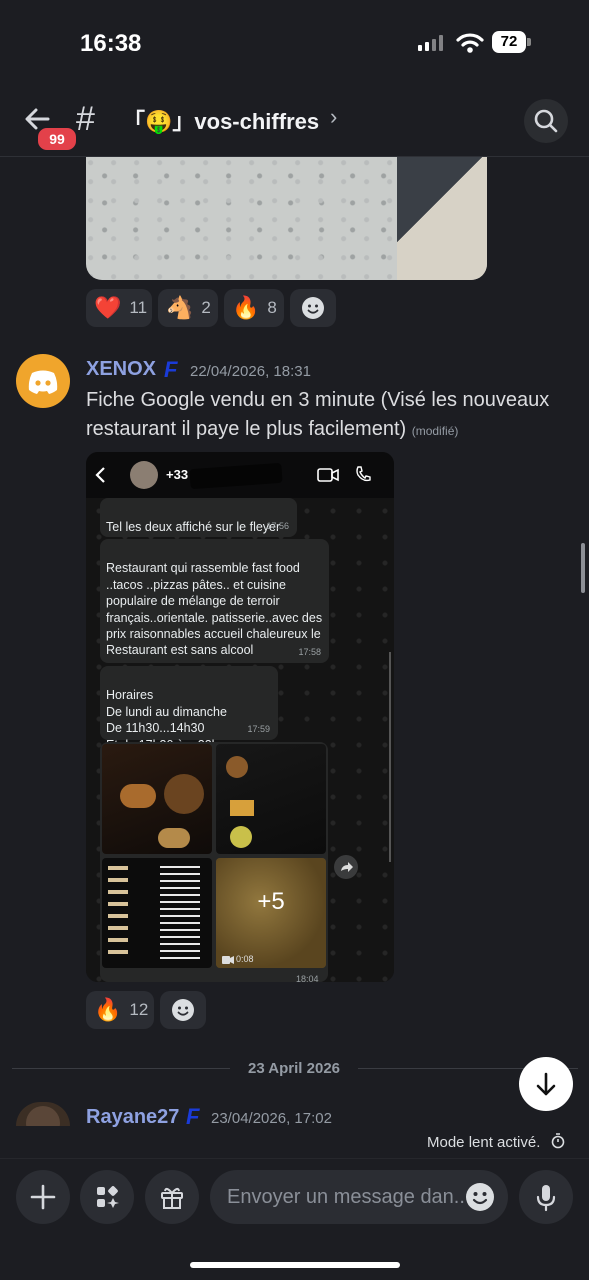  What do you see at coordinates (228, 960) in the screenshot?
I see `video-icon` at bounding box center [228, 960].